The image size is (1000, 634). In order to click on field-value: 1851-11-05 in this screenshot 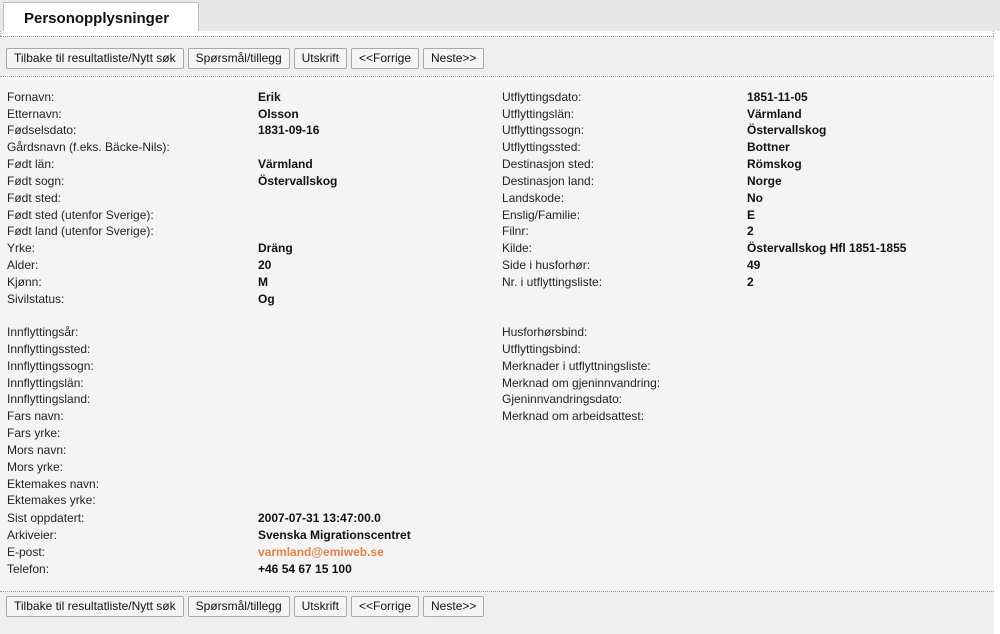, I will do `click(777, 97)`.